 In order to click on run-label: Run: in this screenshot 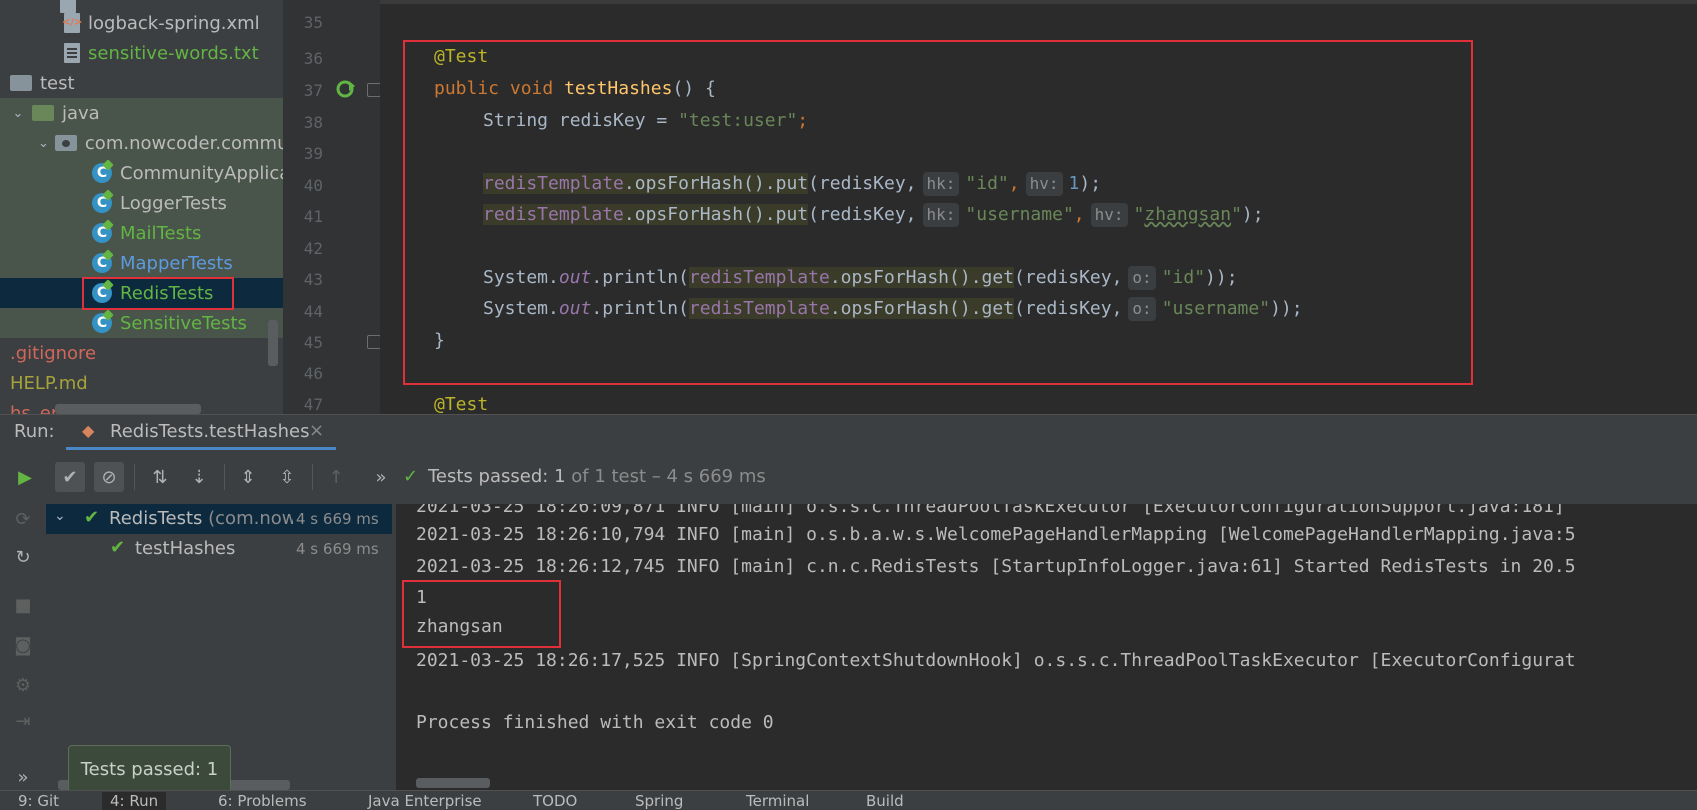, I will do `click(34, 431)`.